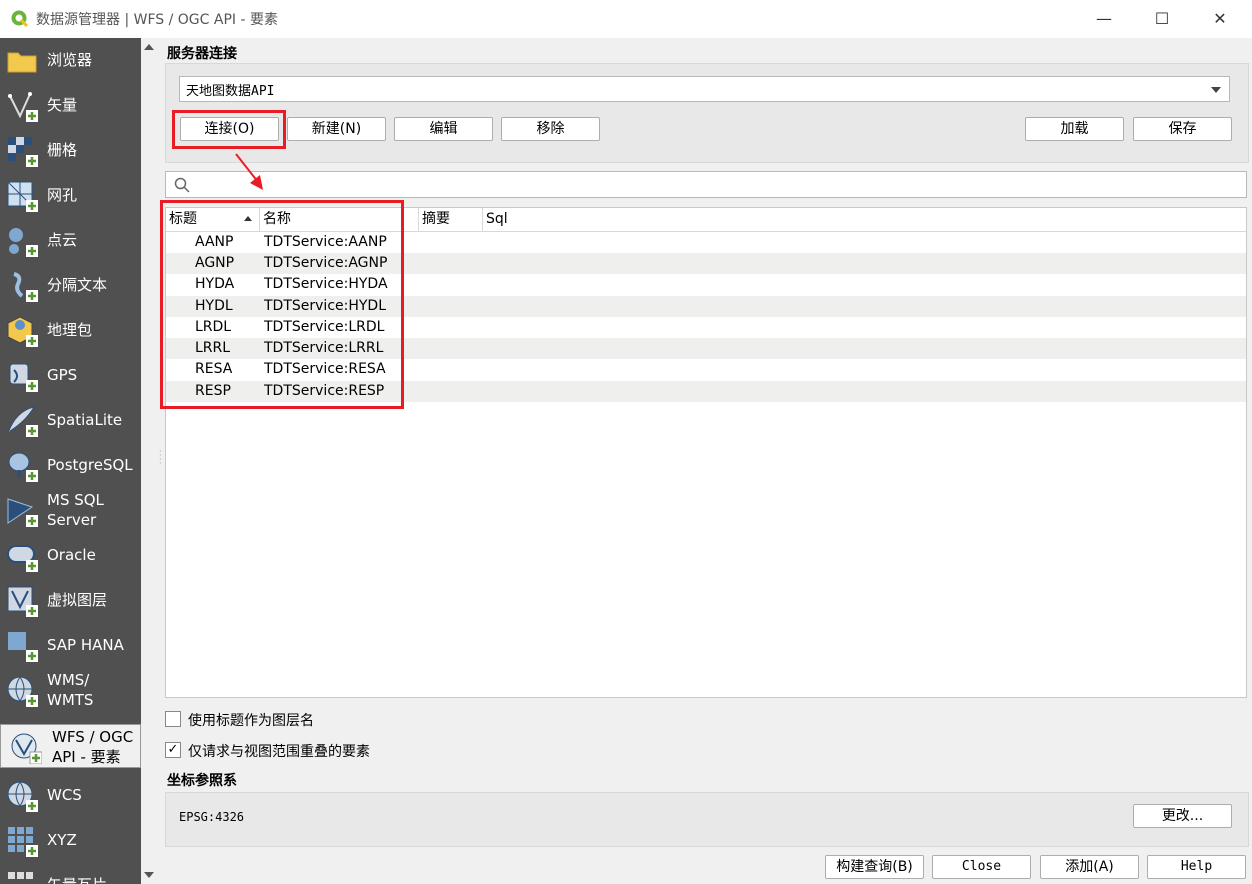 This screenshot has width=1252, height=884. Describe the element at coordinates (70, 645) in the screenshot. I see `sidebar-item-sap-hana: SAP HANA` at that location.